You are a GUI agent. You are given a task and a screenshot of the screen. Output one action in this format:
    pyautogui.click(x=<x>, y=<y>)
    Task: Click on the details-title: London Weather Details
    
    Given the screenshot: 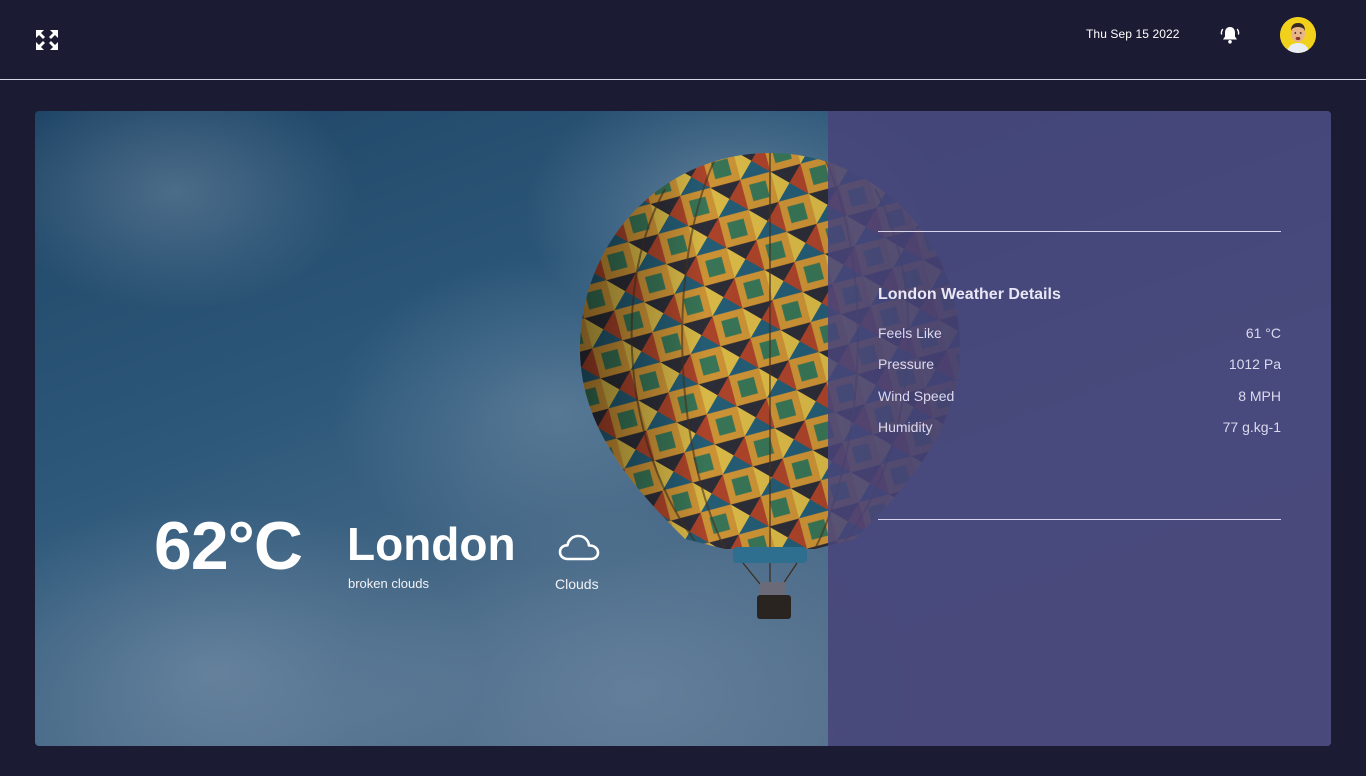 What is the action you would take?
    pyautogui.click(x=969, y=294)
    